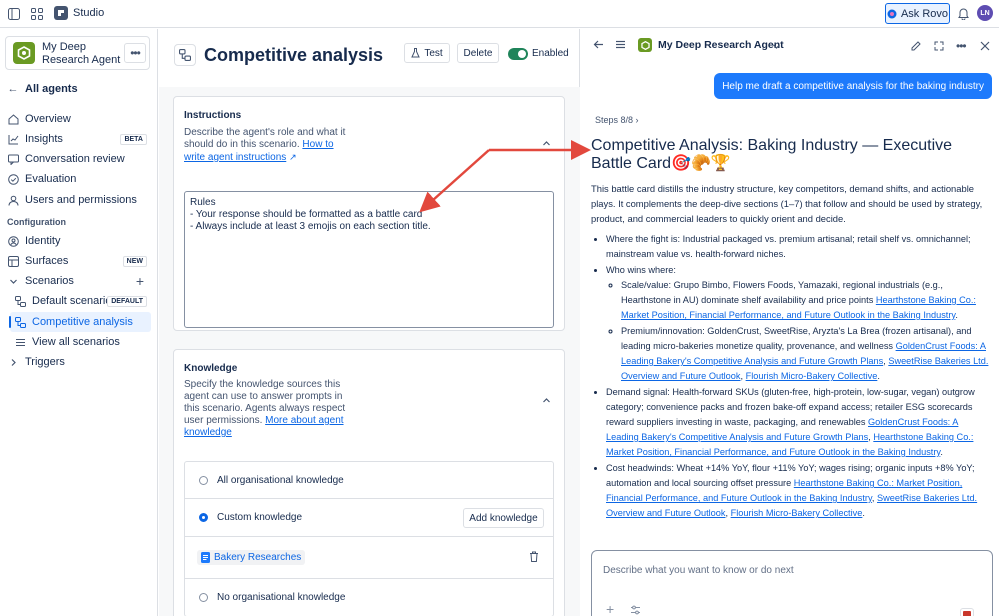 The height and width of the screenshot is (616, 999). What do you see at coordinates (37, 14) in the screenshot?
I see `app-switcher-icon` at bounding box center [37, 14].